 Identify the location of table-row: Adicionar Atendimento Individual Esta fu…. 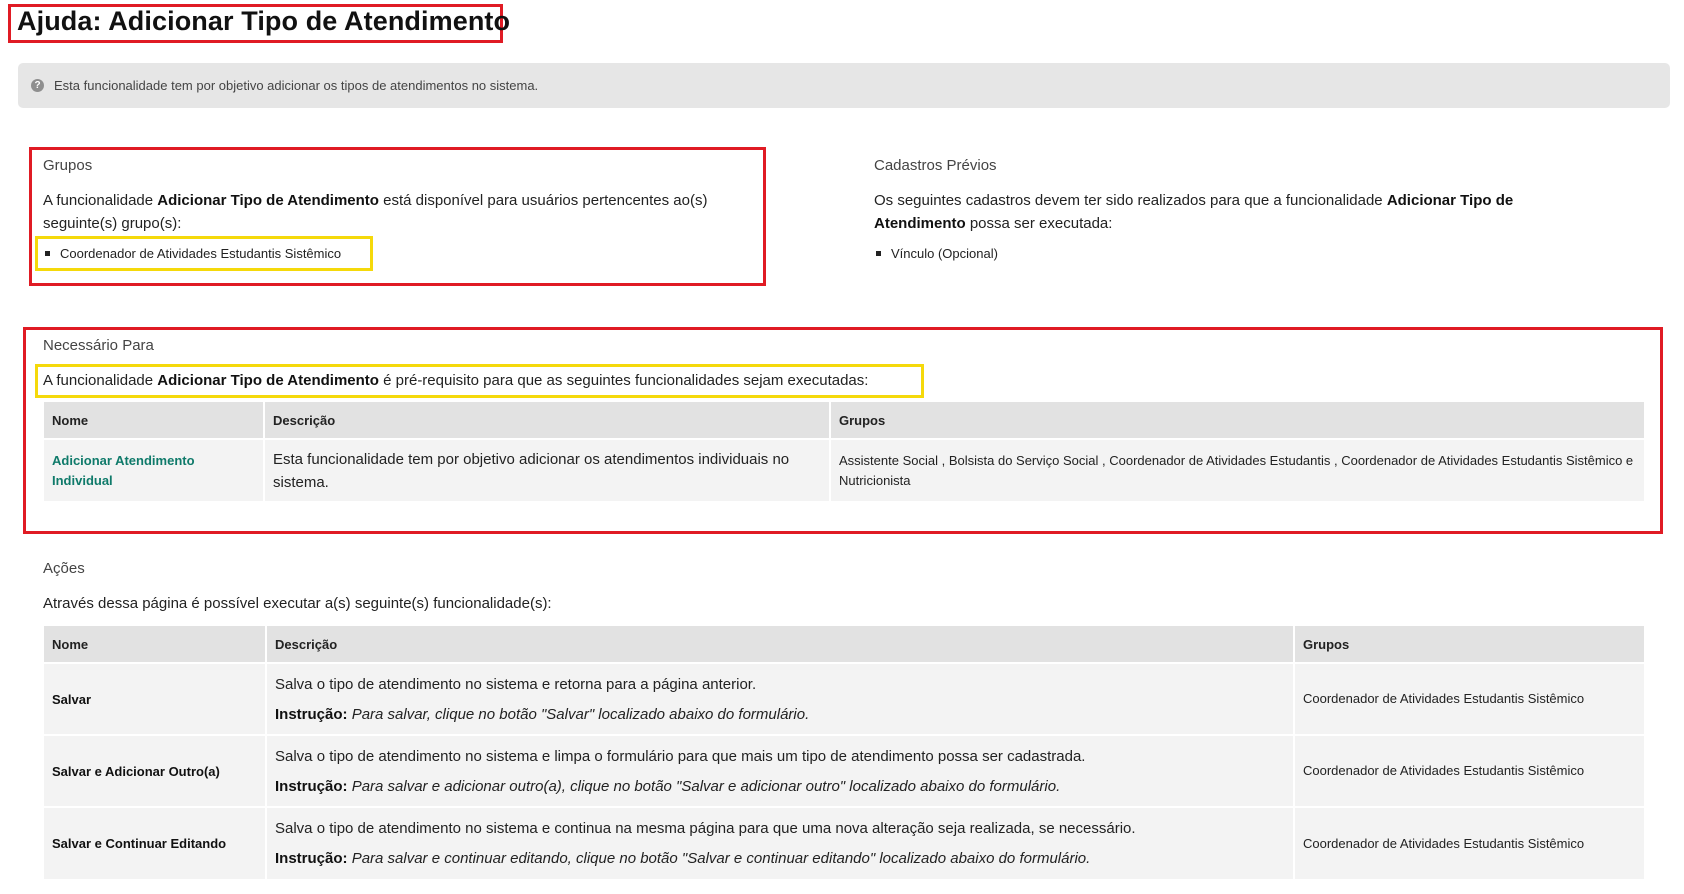
(844, 469).